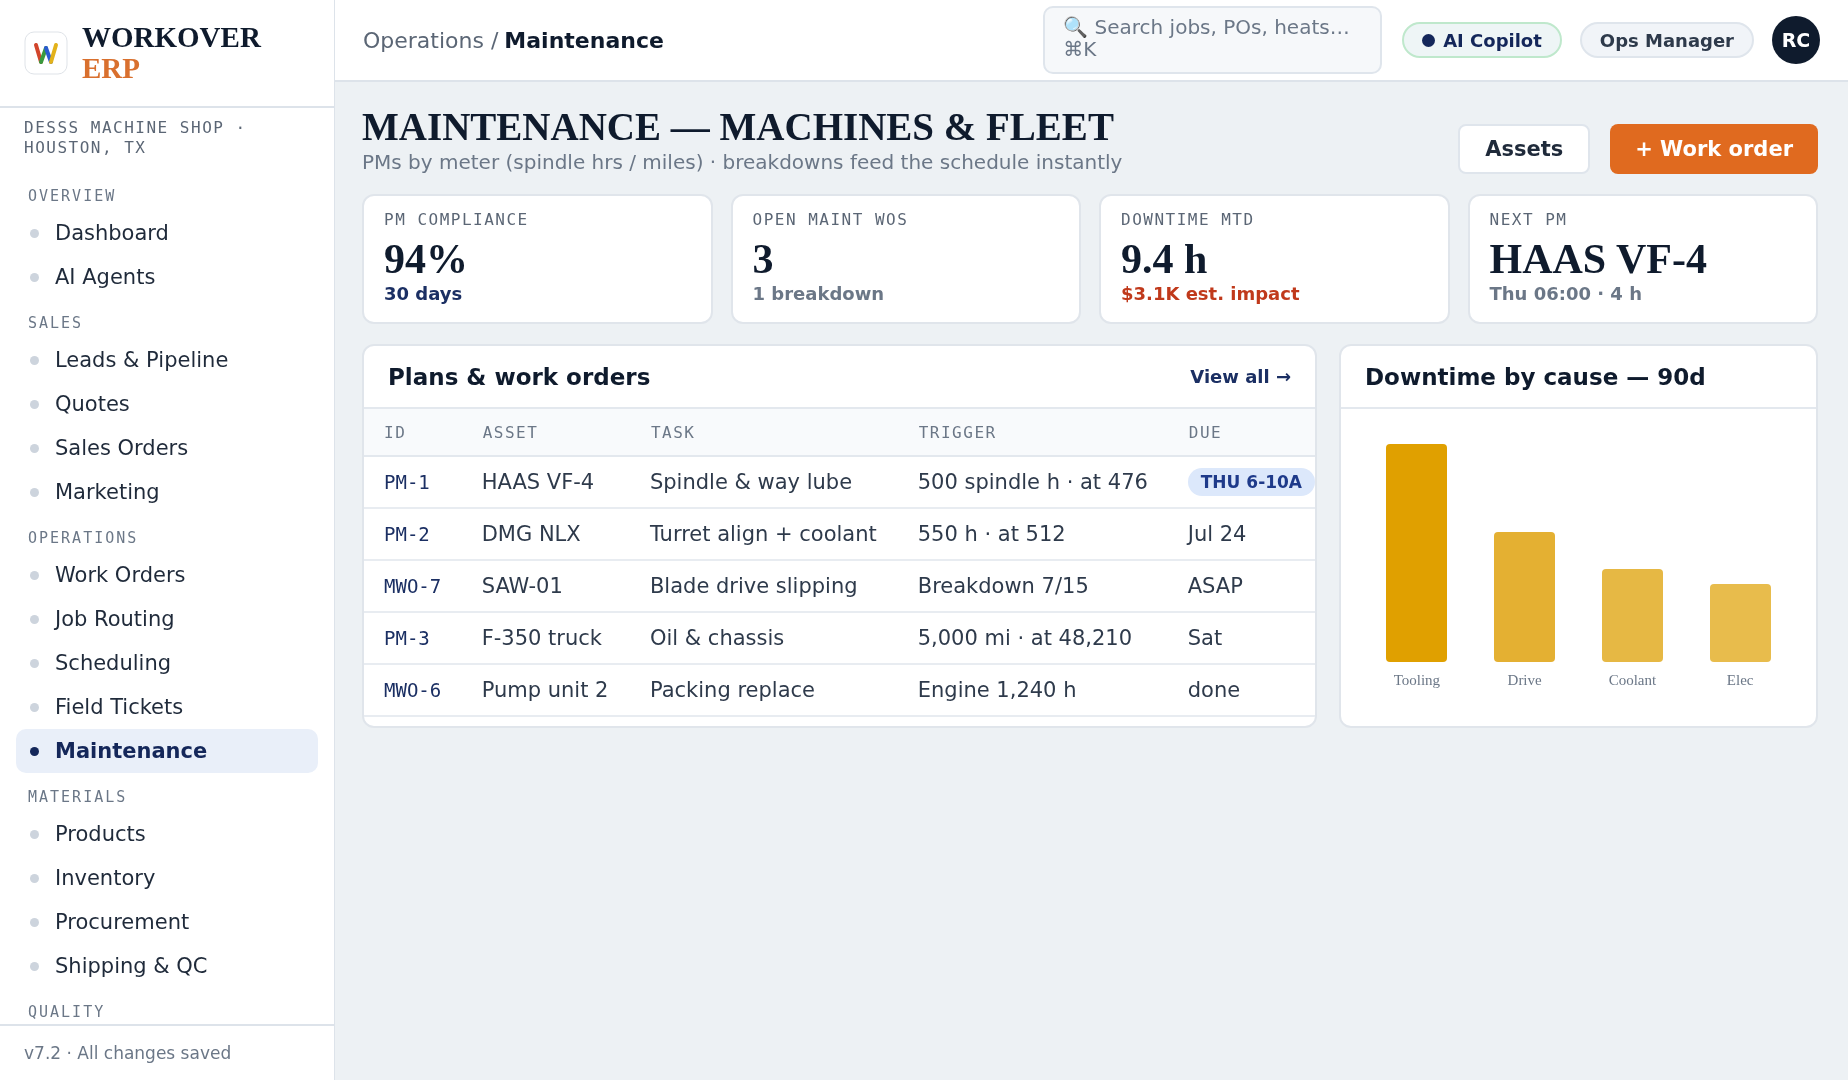 The image size is (1848, 1080). Describe the element at coordinates (1417, 680) in the screenshot. I see `bar-label: Tooling` at that location.